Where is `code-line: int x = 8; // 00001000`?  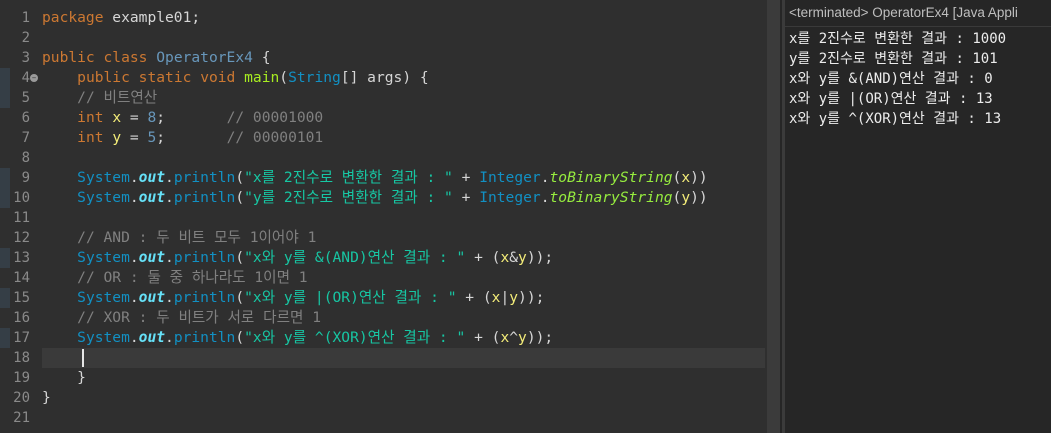
code-line: int x = 8; // 00001000 is located at coordinates (182, 118).